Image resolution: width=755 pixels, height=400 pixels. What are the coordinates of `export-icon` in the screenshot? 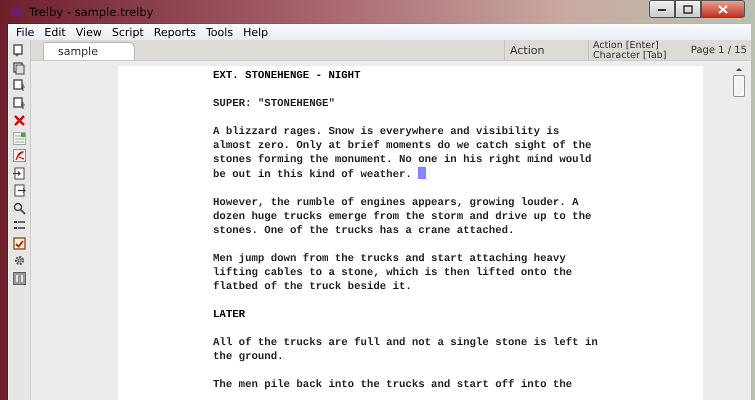 It's located at (19, 190).